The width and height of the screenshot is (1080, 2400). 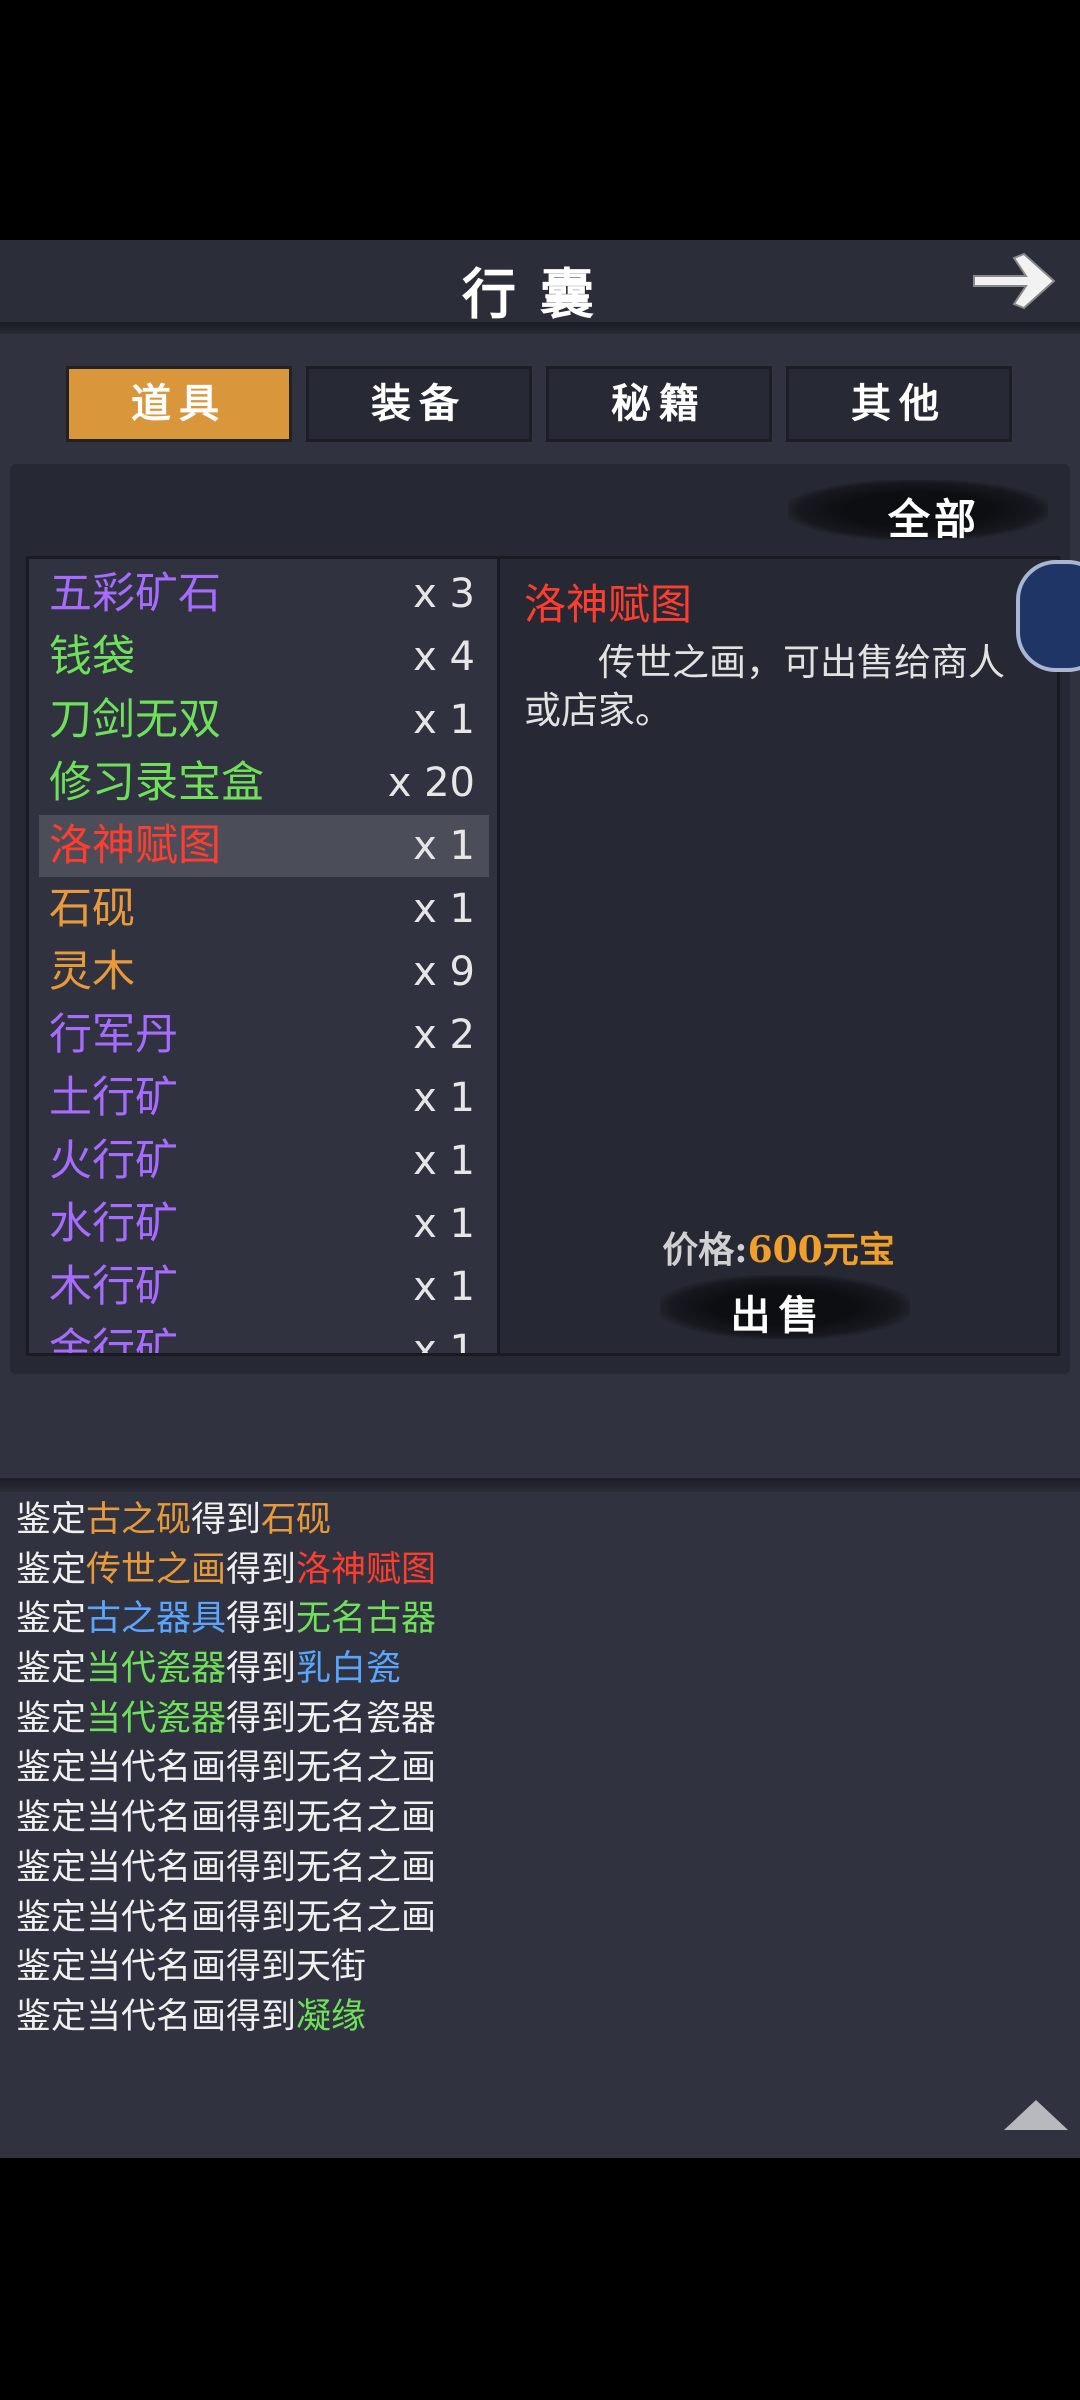 I want to click on log-segment: 石砚, so click(x=296, y=1520).